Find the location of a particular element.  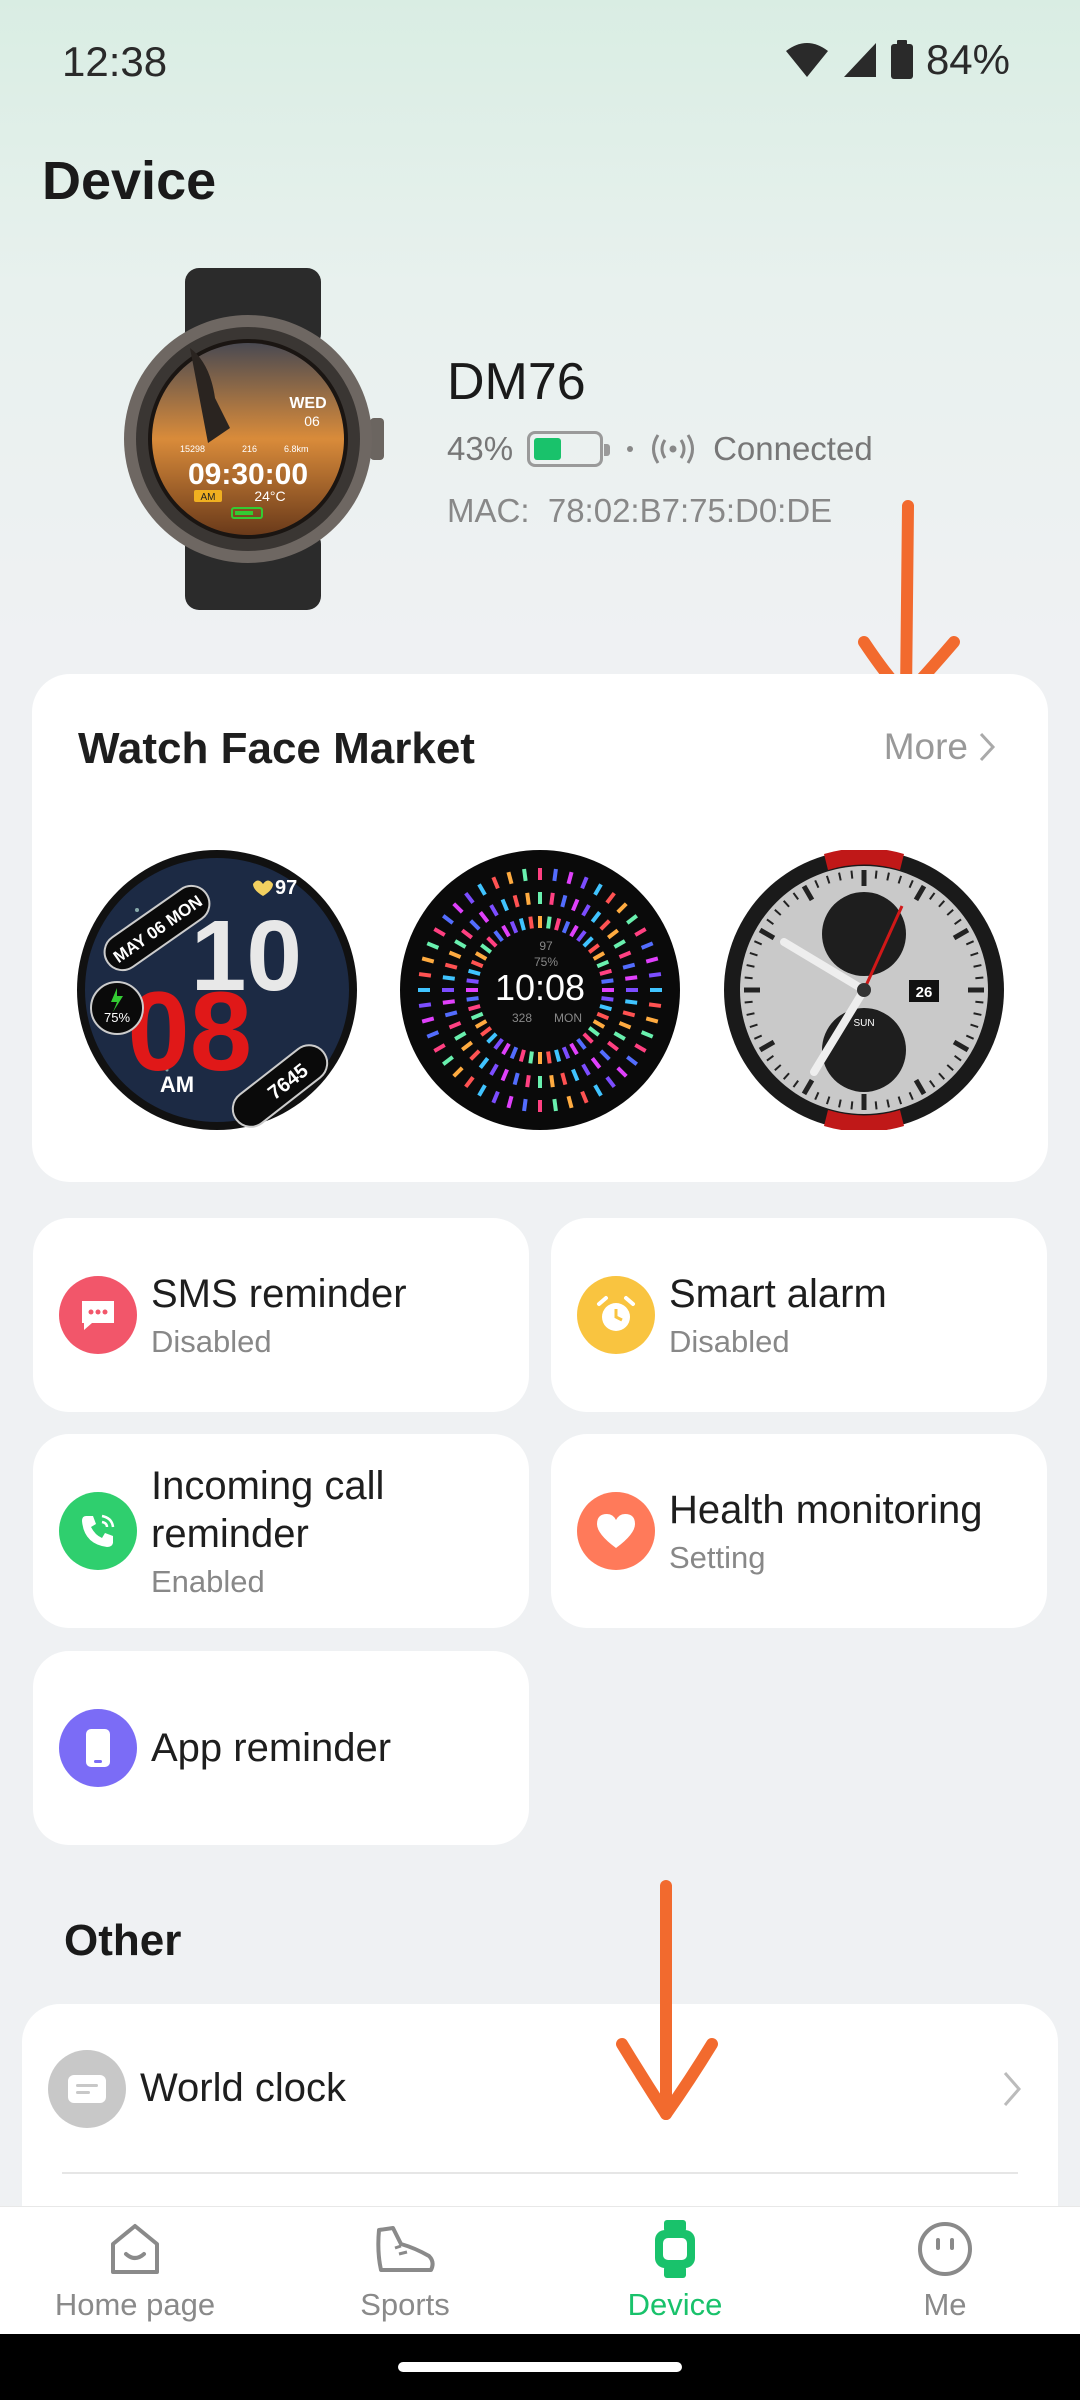

watch-dist: 6.8km is located at coordinates (296, 449).